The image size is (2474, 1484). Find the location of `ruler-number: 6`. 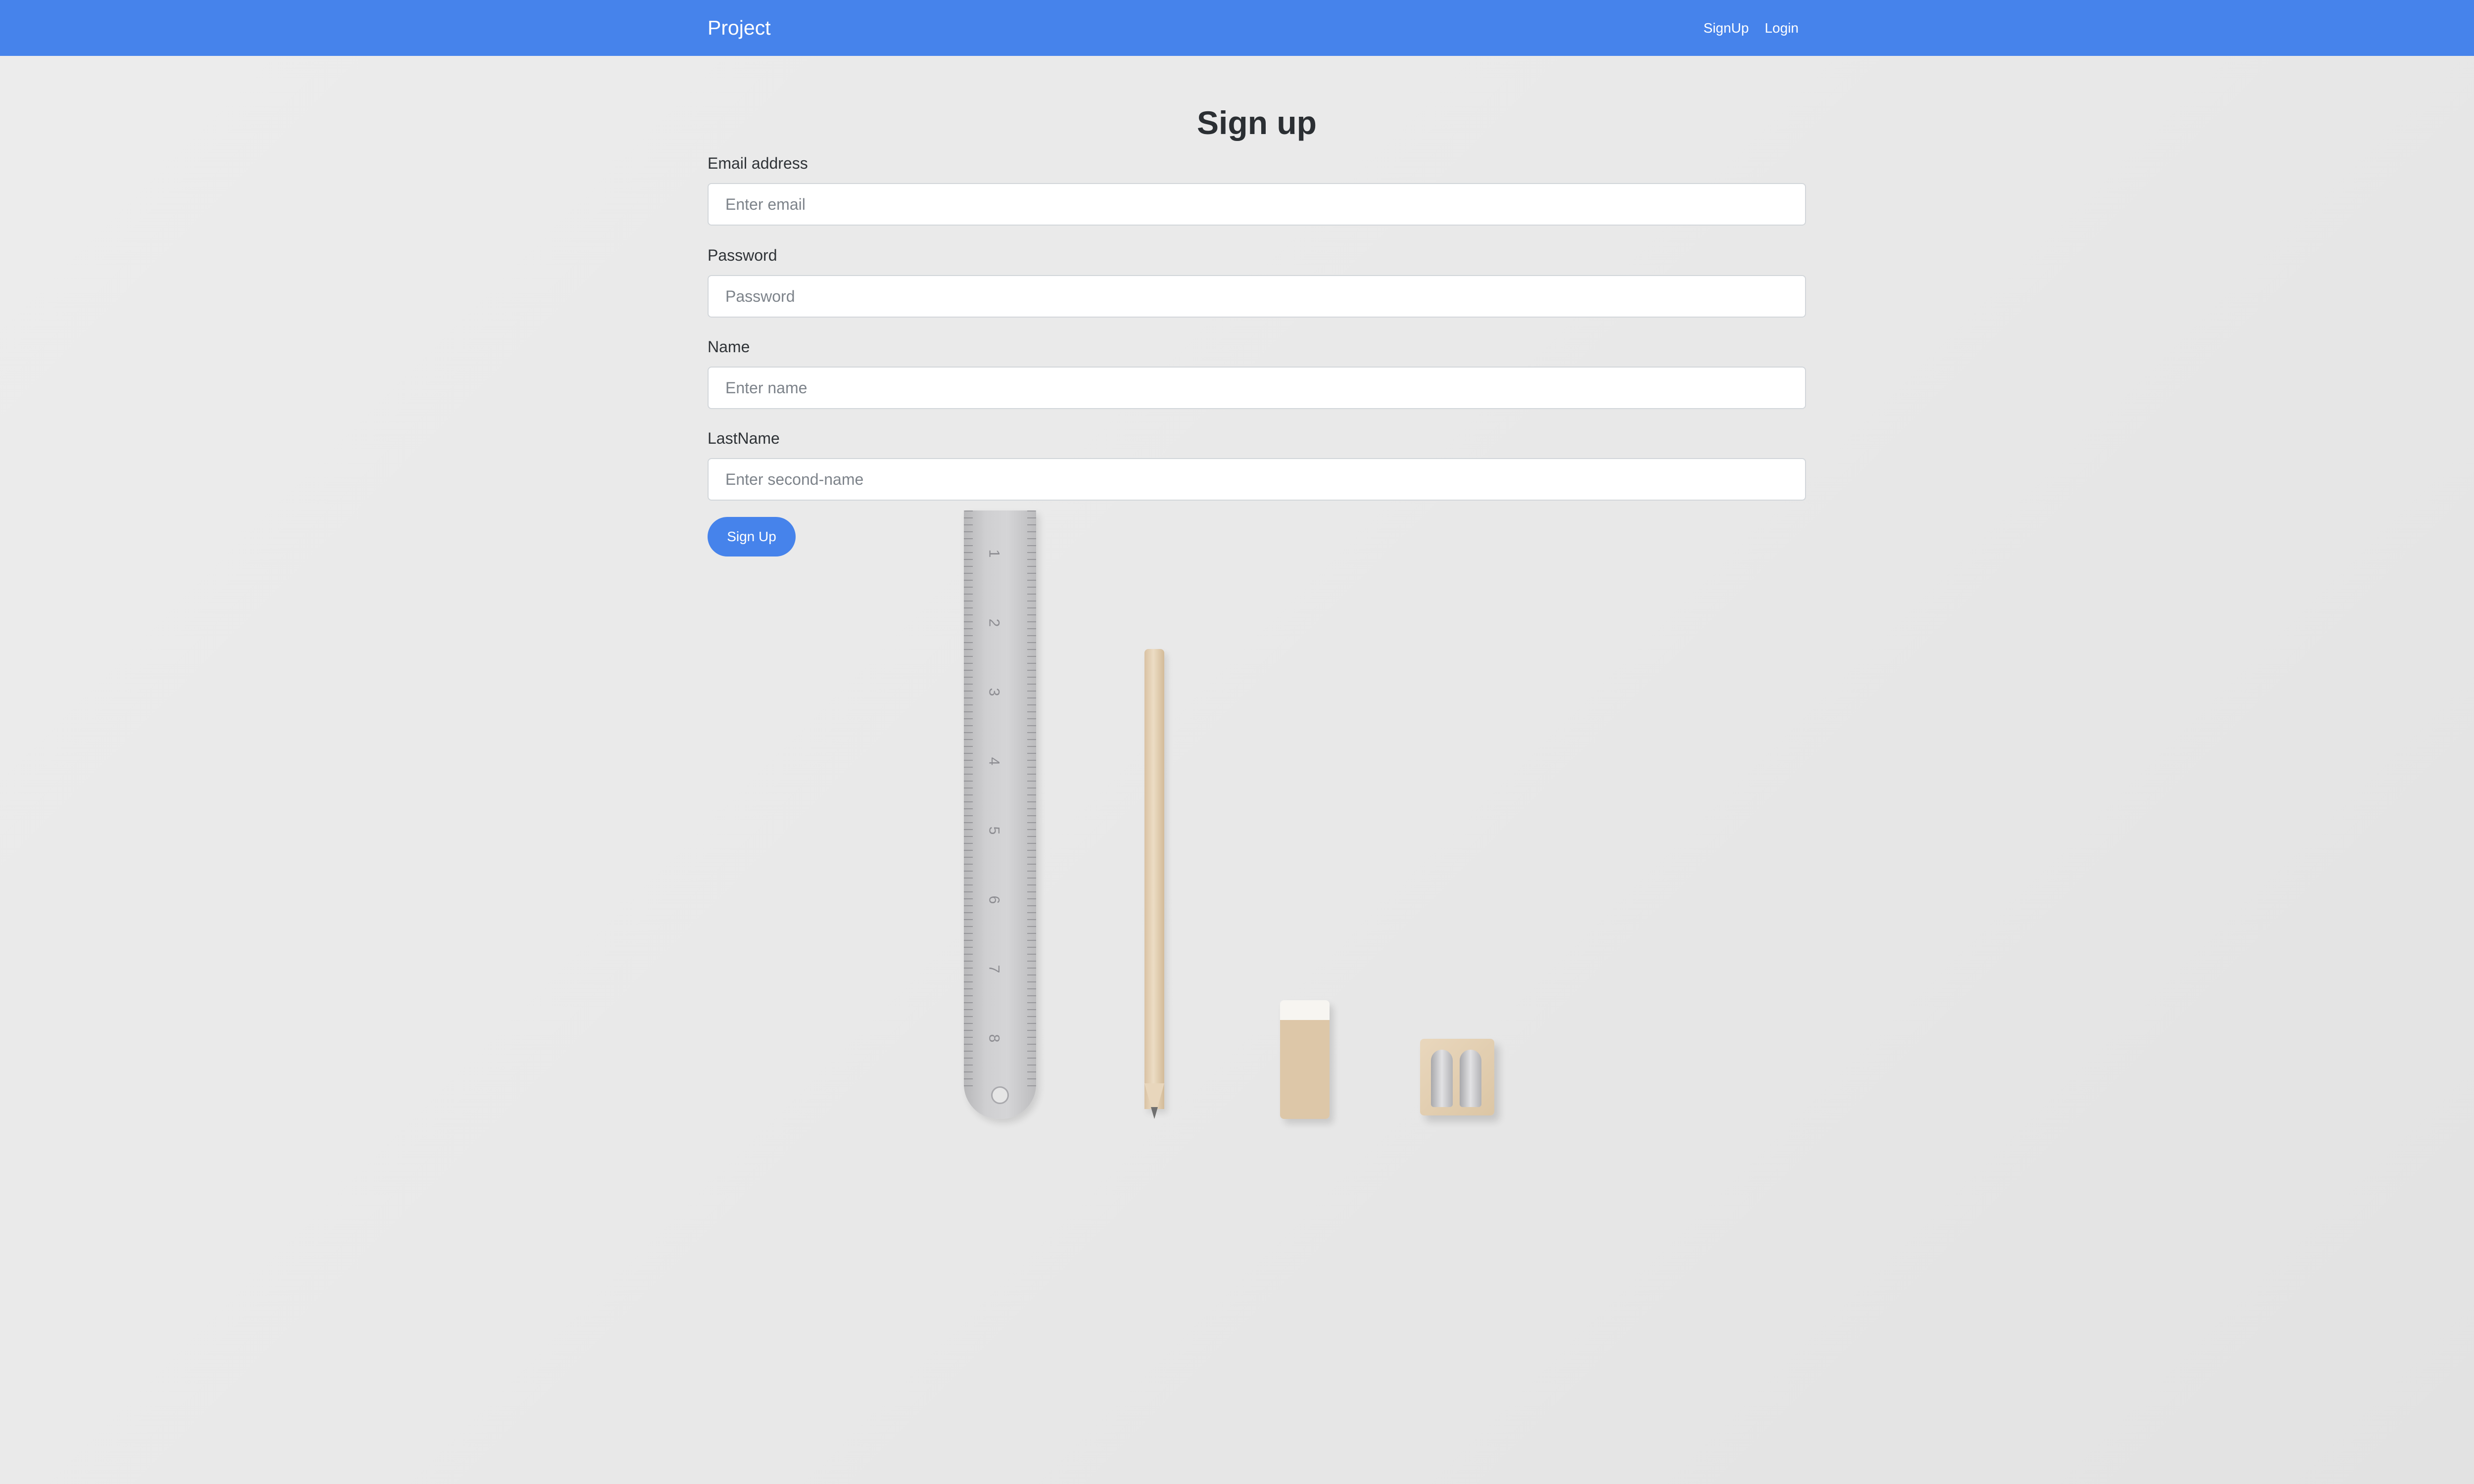

ruler-number: 6 is located at coordinates (994, 899).